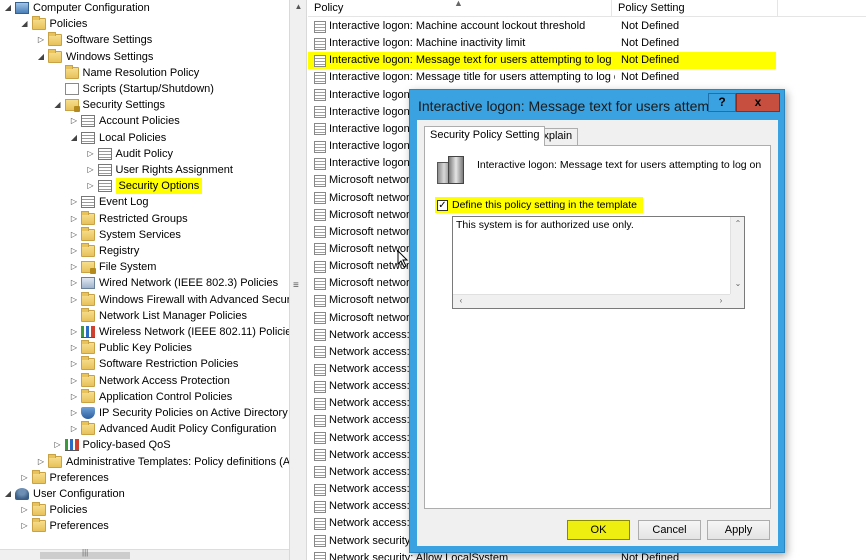 This screenshot has height=560, width=866. What do you see at coordinates (298, 7) in the screenshot?
I see `scroll-up-icon: ▲` at bounding box center [298, 7].